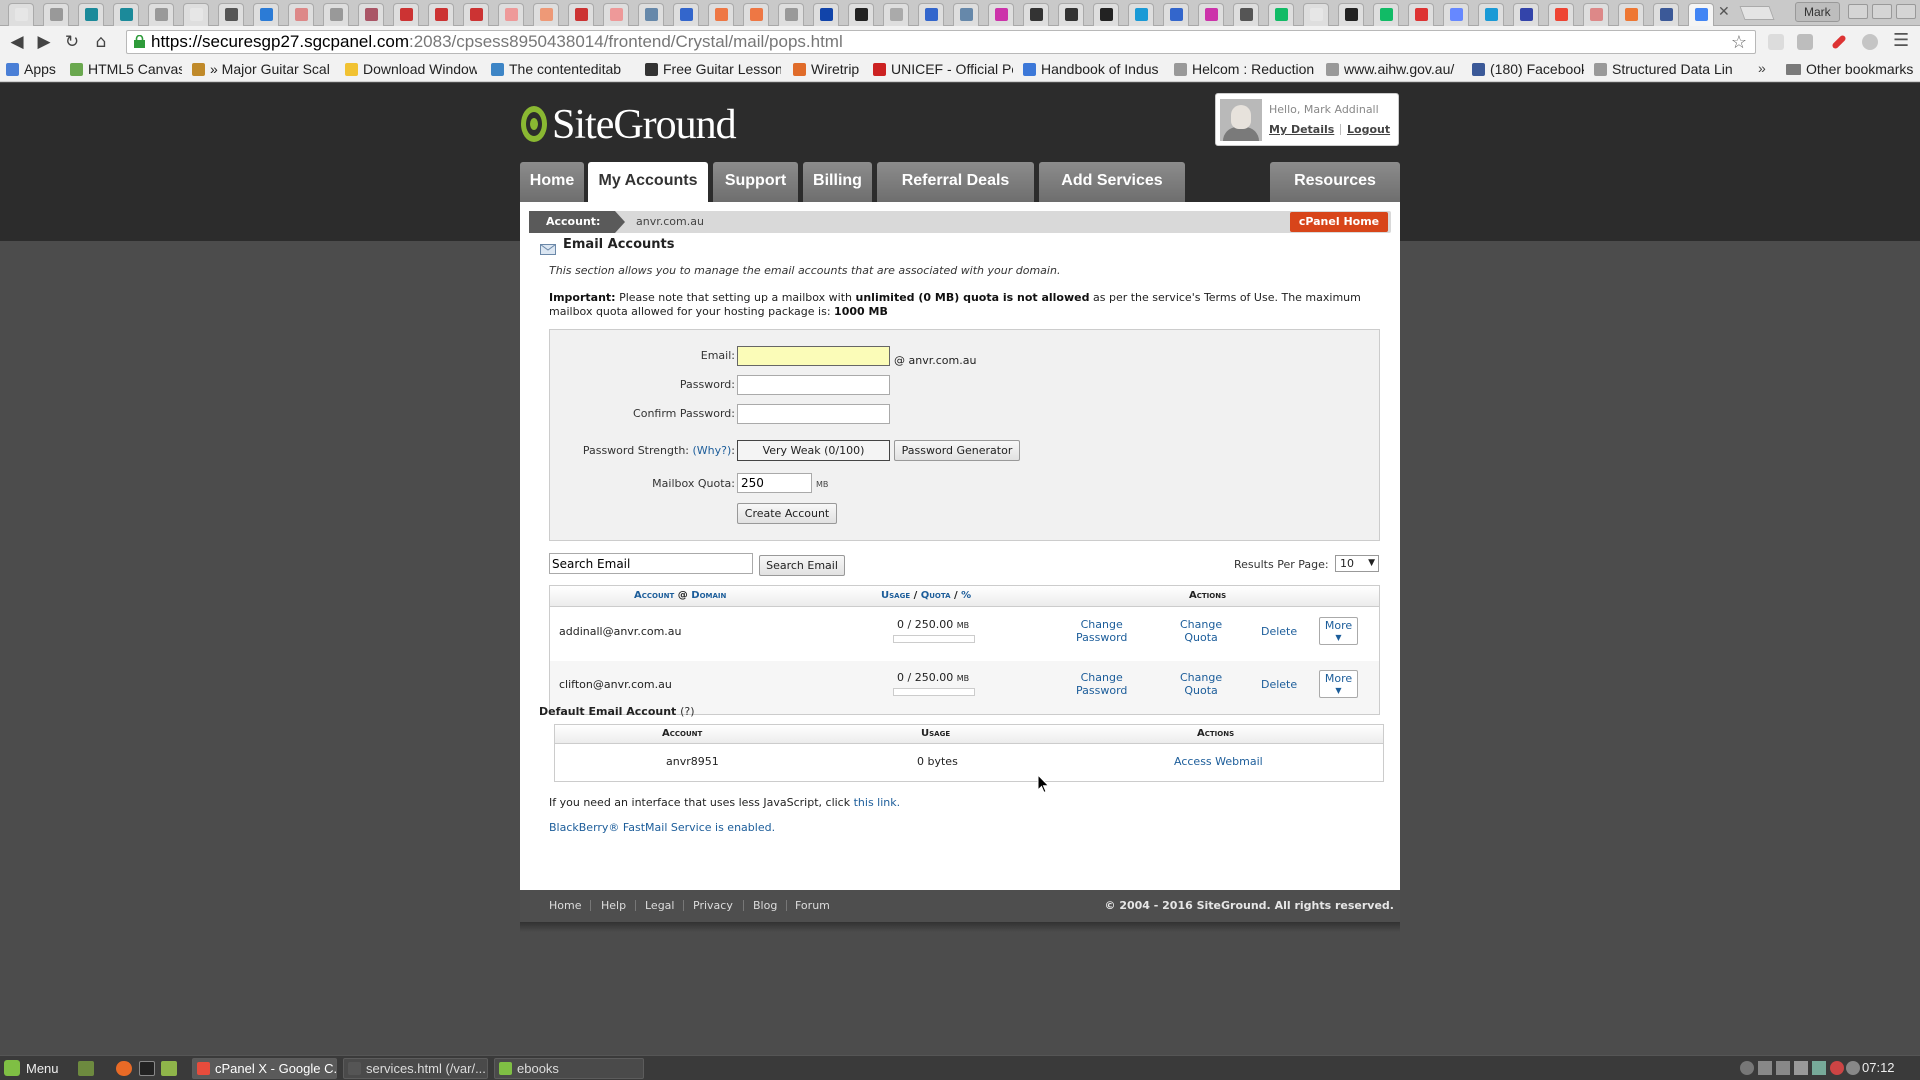 The width and height of the screenshot is (1920, 1080). Describe the element at coordinates (1801, 1068) in the screenshot. I see `bluetooth-icon` at that location.